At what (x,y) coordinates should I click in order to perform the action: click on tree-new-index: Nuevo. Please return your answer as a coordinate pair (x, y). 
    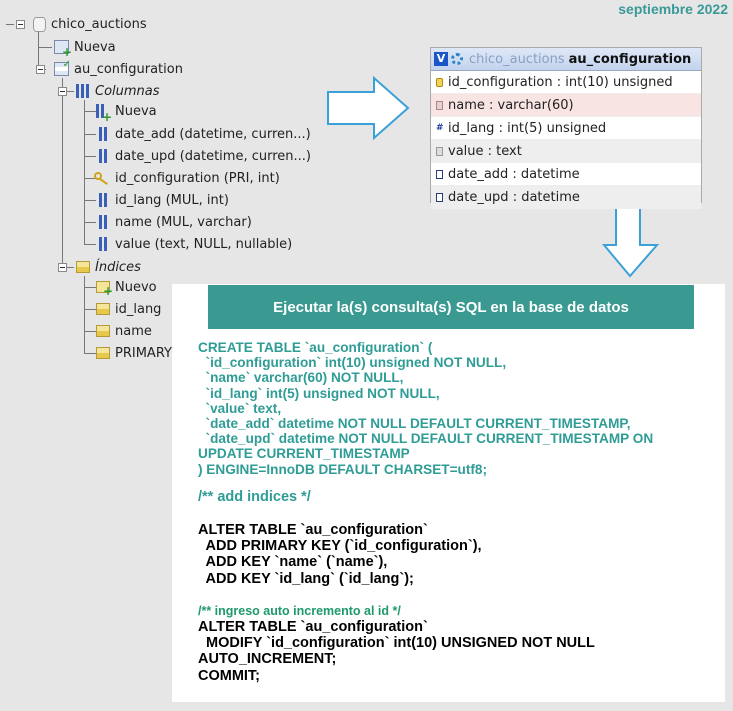
    Looking at the image, I should click on (126, 287).